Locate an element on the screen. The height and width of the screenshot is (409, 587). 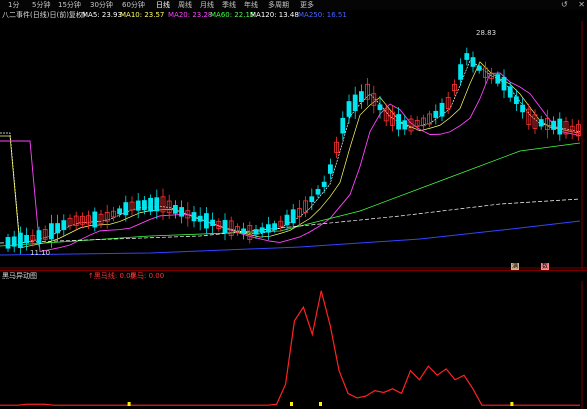
ma10-value: MA10: 23.57 is located at coordinates (142, 15).